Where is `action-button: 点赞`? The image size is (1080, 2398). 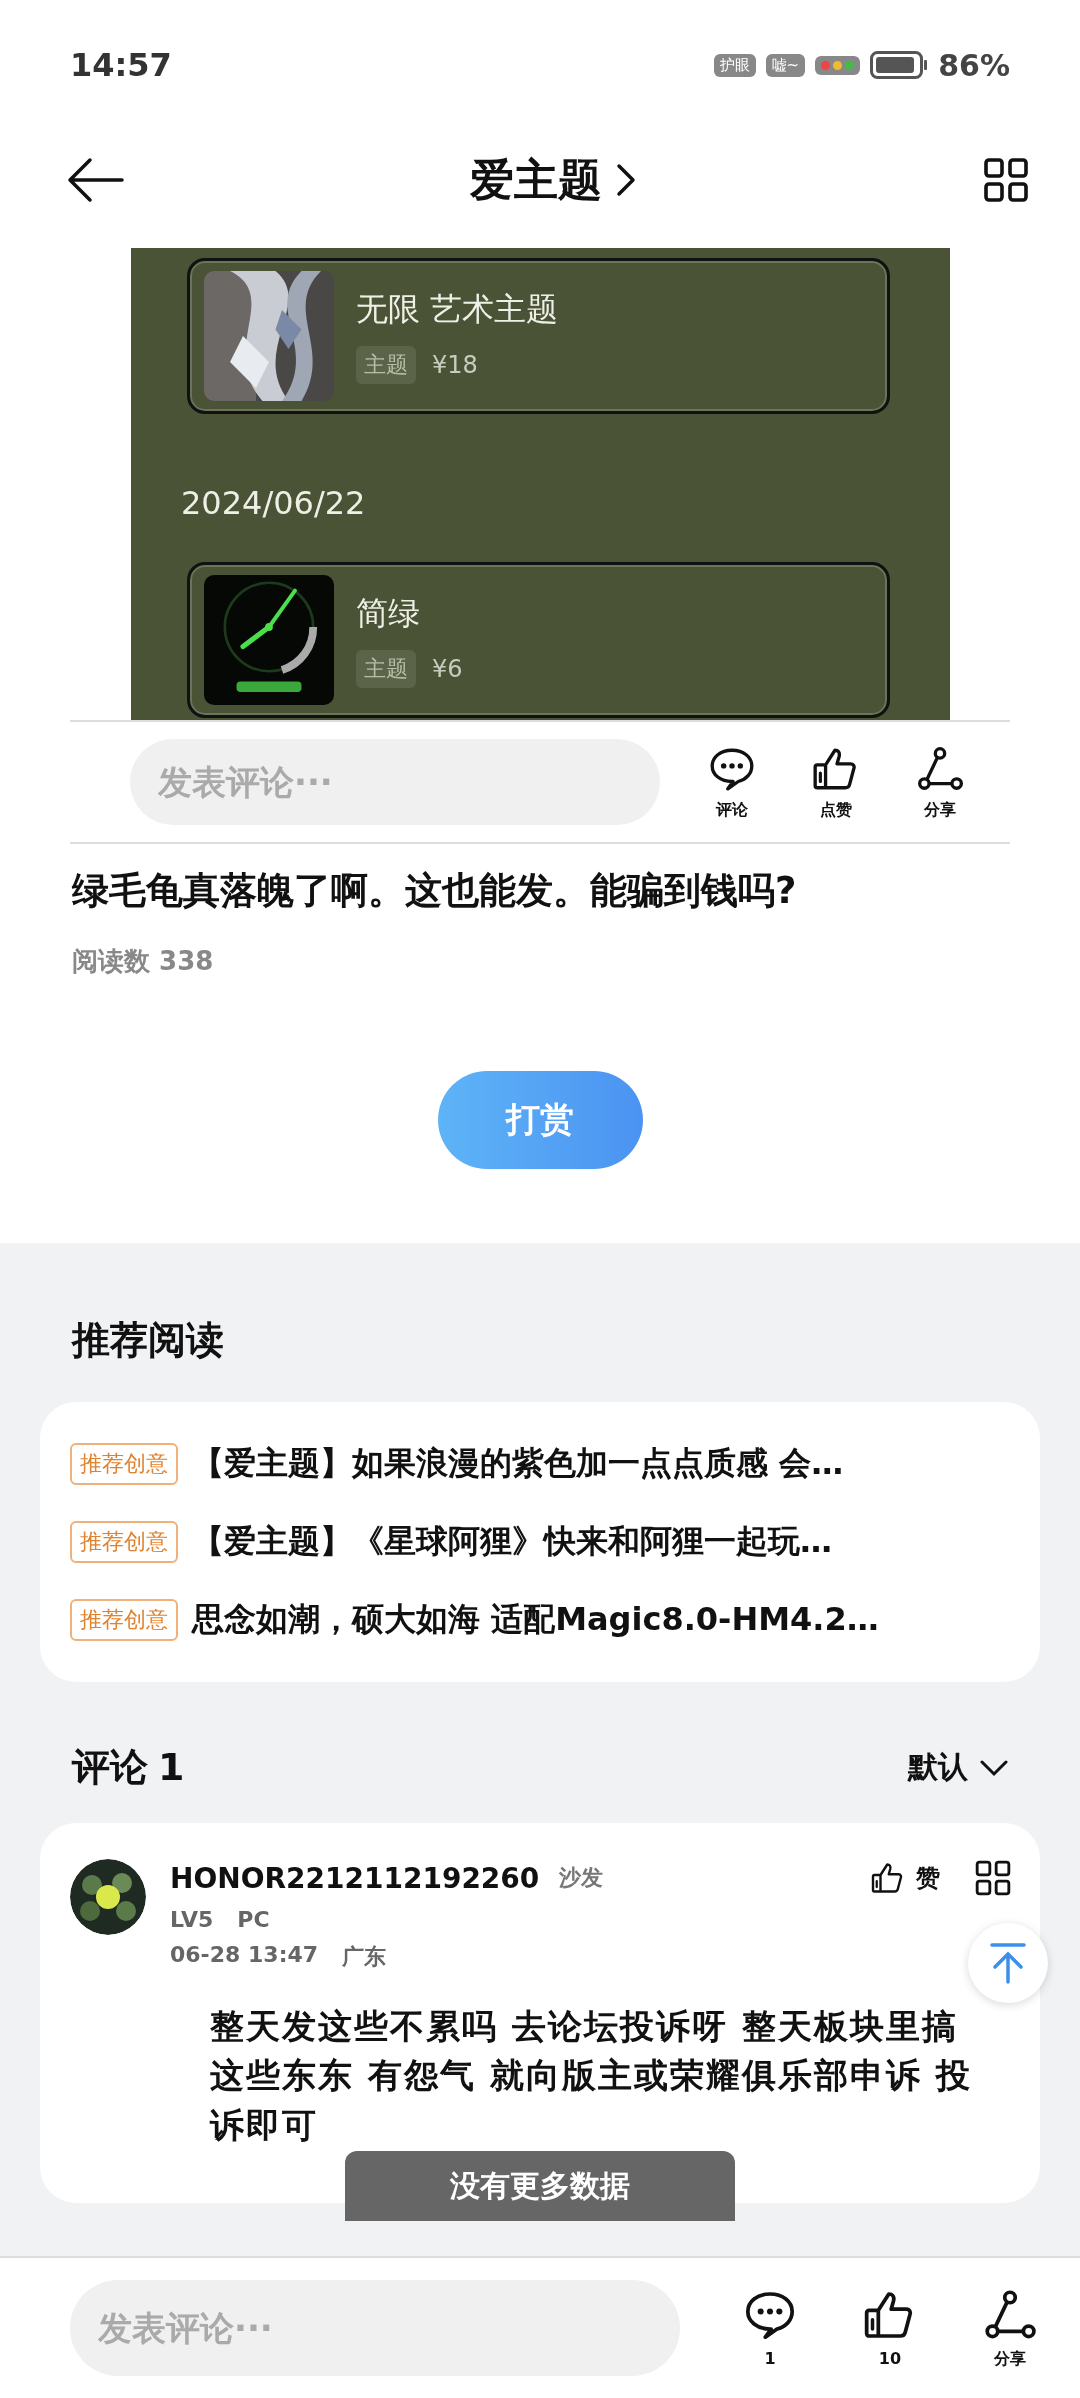 action-button: 点赞 is located at coordinates (836, 782).